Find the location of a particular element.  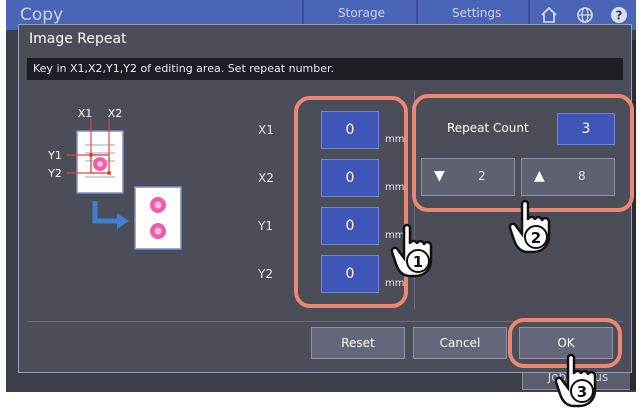

y2-unit: mm is located at coordinates (395, 283).